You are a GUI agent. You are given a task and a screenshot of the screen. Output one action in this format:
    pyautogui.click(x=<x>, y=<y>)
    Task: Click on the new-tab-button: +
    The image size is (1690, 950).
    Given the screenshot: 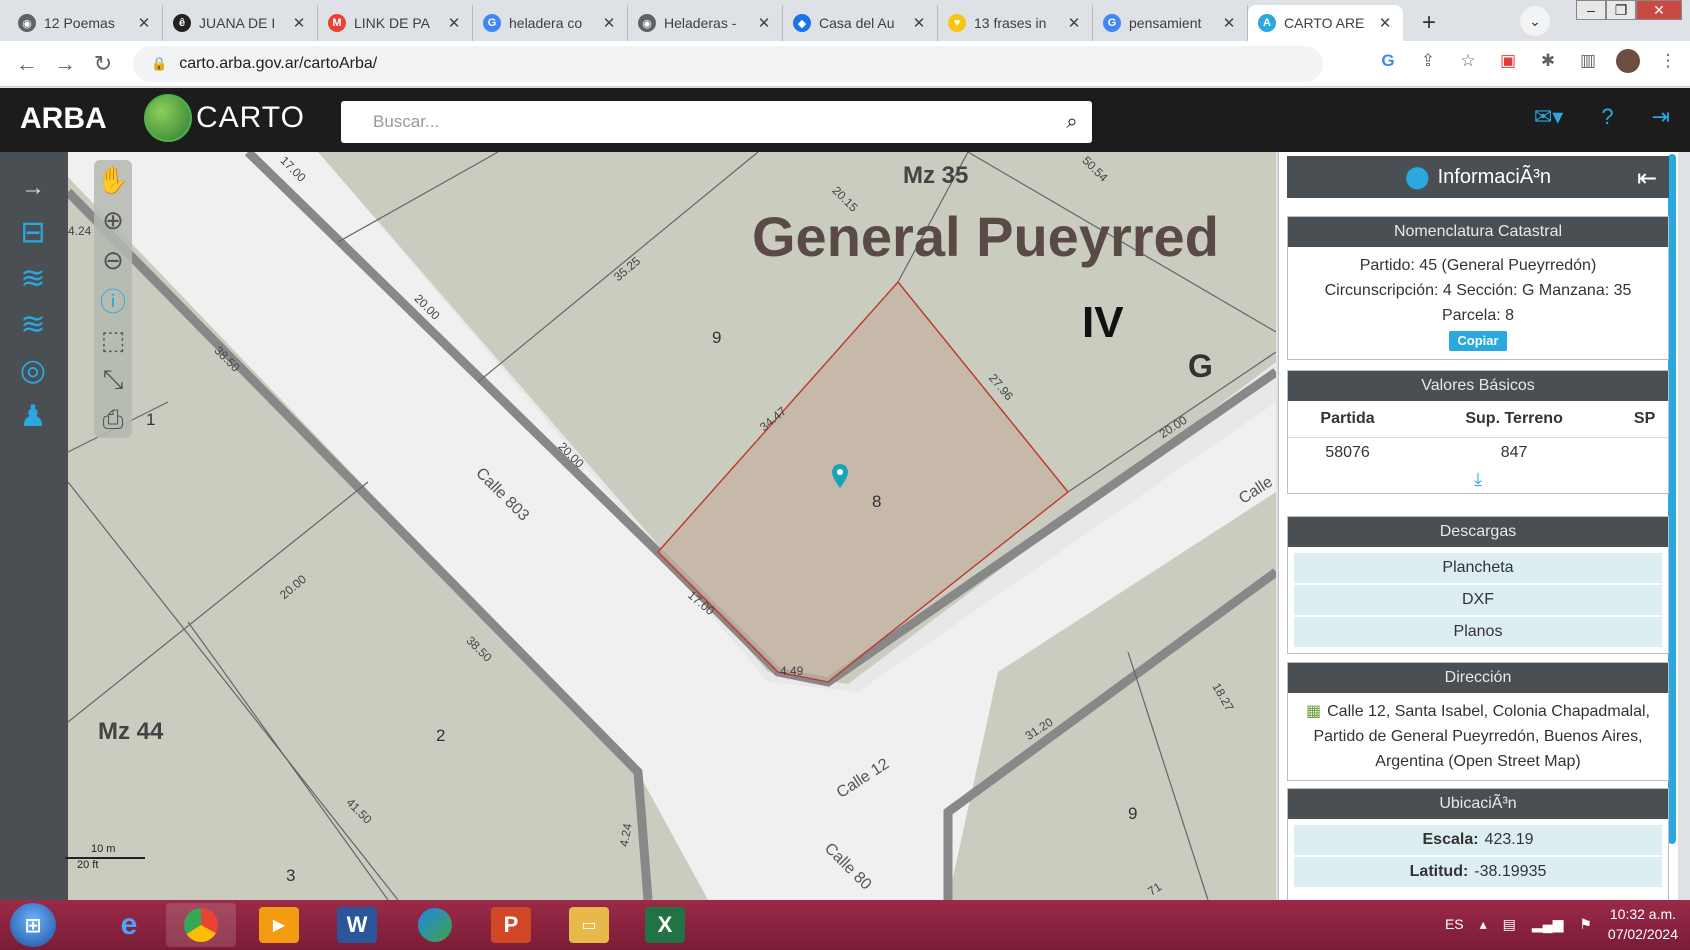 What is the action you would take?
    pyautogui.click(x=1429, y=23)
    